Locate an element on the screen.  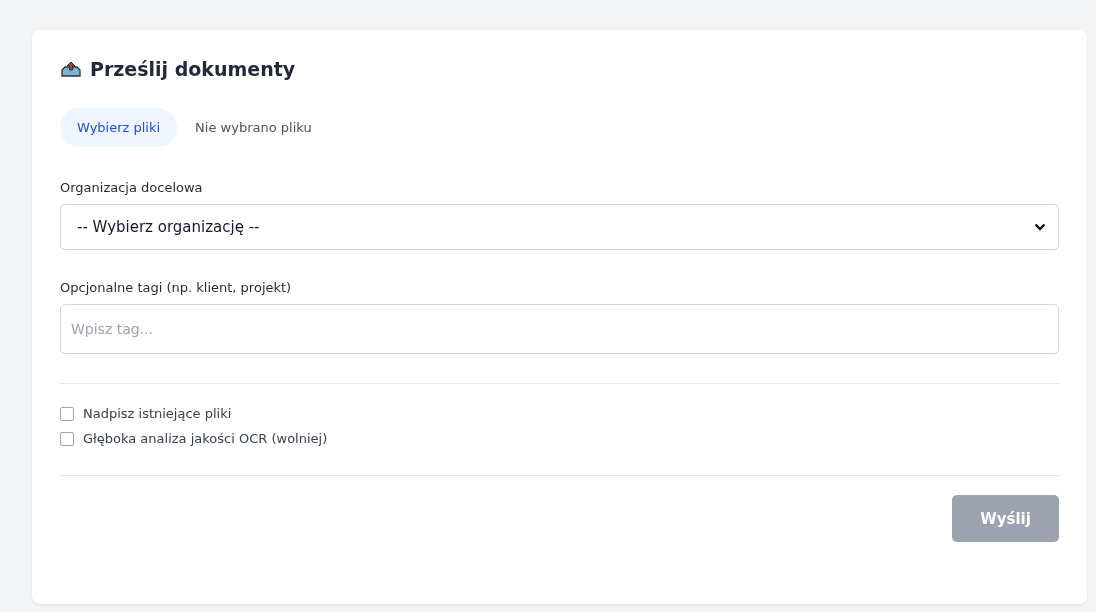
field-label: Organizacja docelowa is located at coordinates (132, 187).